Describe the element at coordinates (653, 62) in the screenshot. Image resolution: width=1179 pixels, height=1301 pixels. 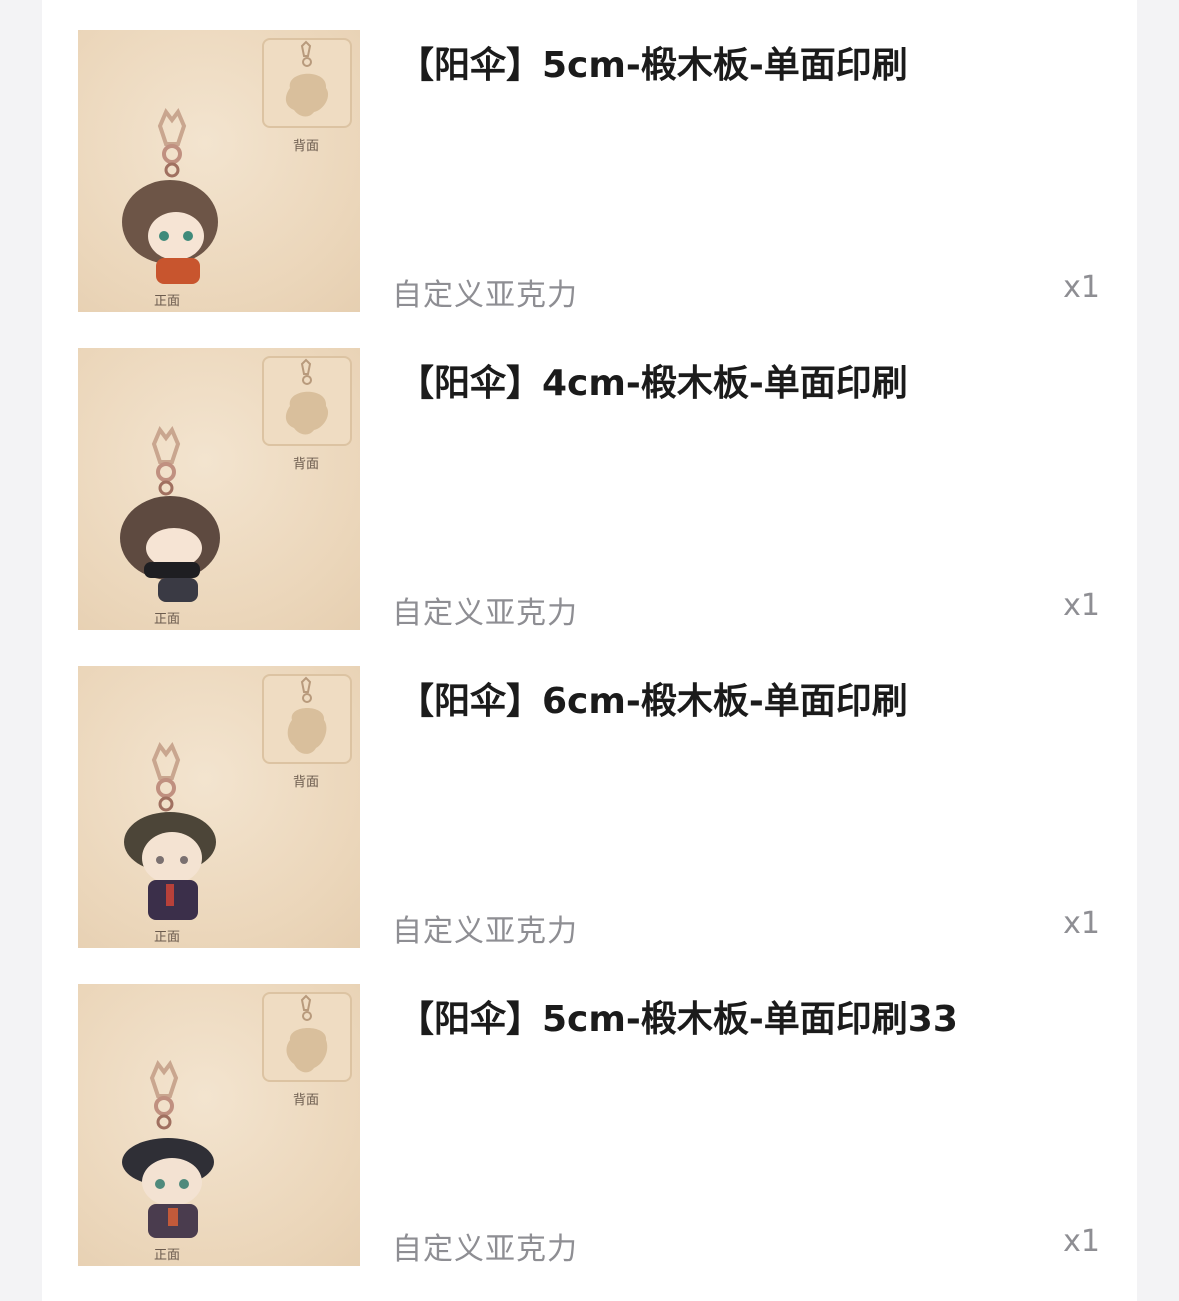
I see `product-title: 【阳伞】5cm-椴木板-单面印刷` at that location.